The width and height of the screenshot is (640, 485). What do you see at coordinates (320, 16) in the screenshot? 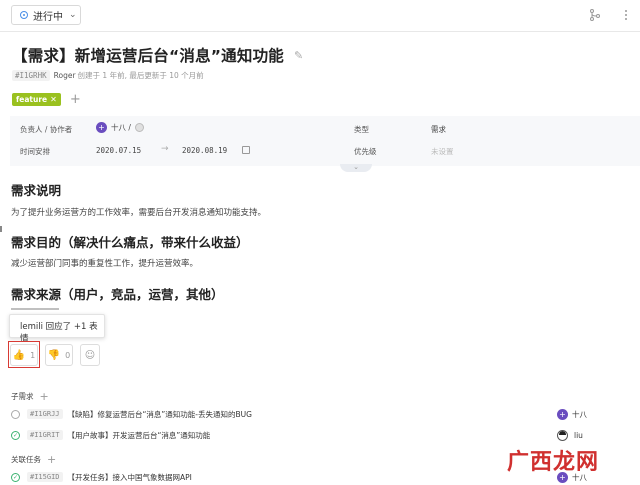
I see `top-bar: 进行中 ⌄` at bounding box center [320, 16].